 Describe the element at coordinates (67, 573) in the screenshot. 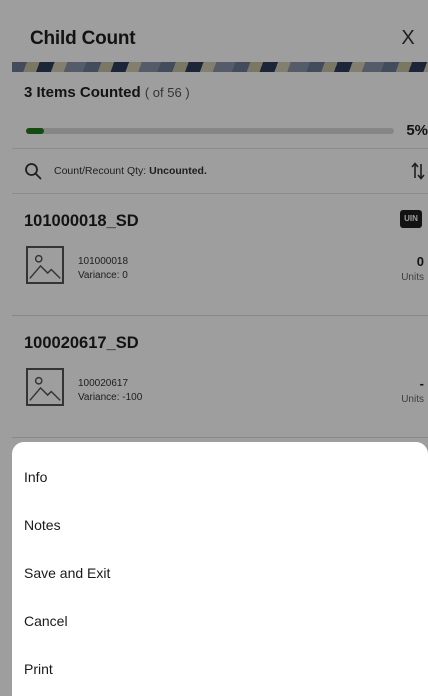

I see `menu-item-label: Save and Exit` at that location.